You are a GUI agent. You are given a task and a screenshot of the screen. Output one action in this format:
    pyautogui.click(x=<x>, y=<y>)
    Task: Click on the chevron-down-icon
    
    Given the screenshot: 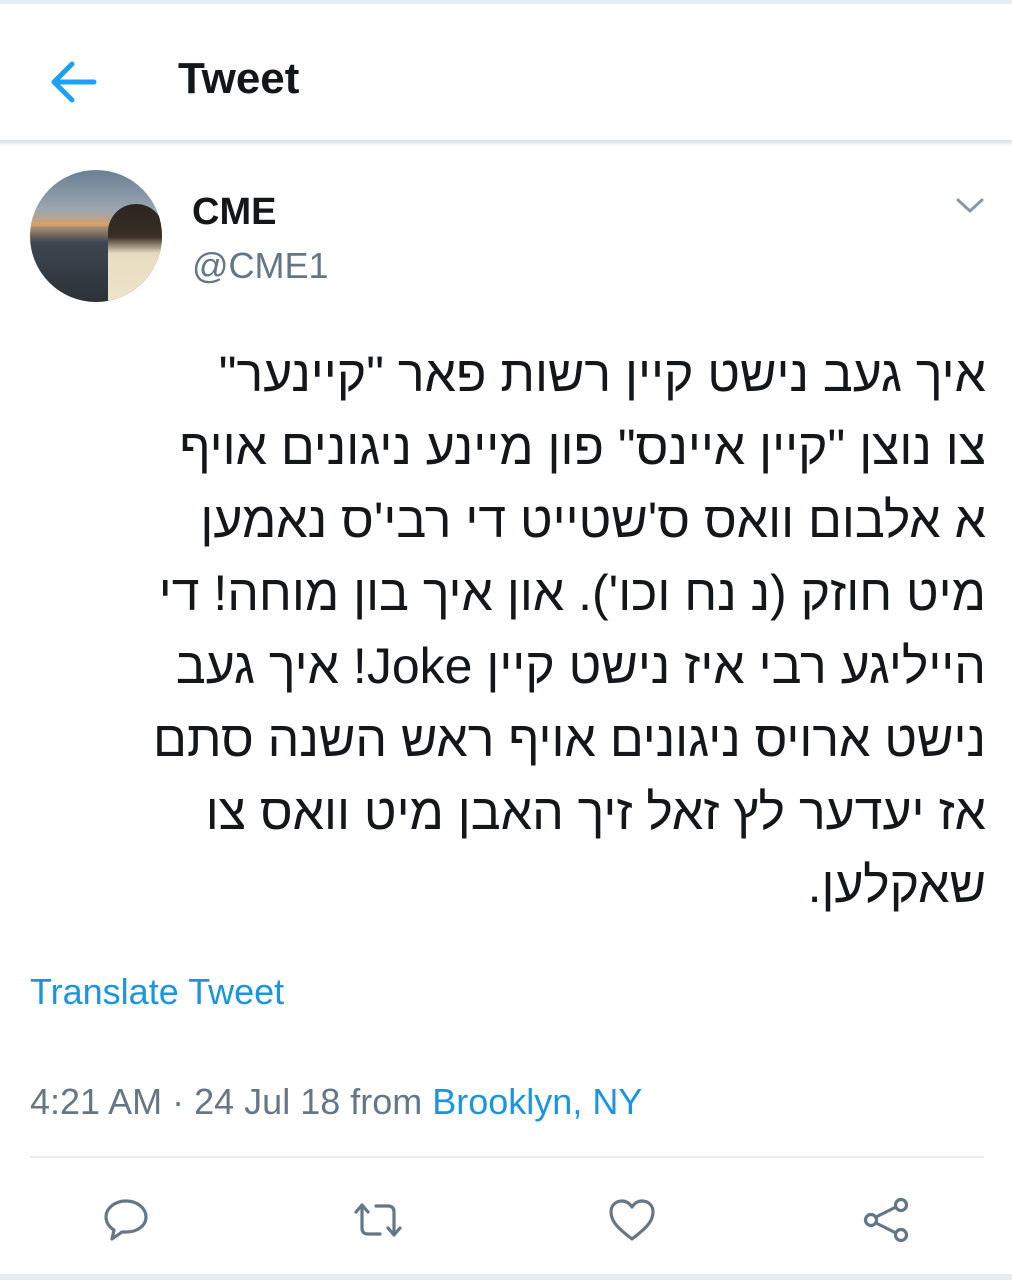 What is the action you would take?
    pyautogui.click(x=970, y=205)
    